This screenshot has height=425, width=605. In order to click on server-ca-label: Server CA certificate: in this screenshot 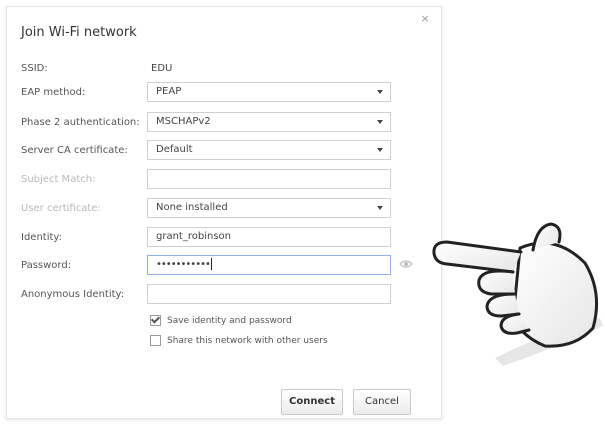, I will do `click(74, 150)`.